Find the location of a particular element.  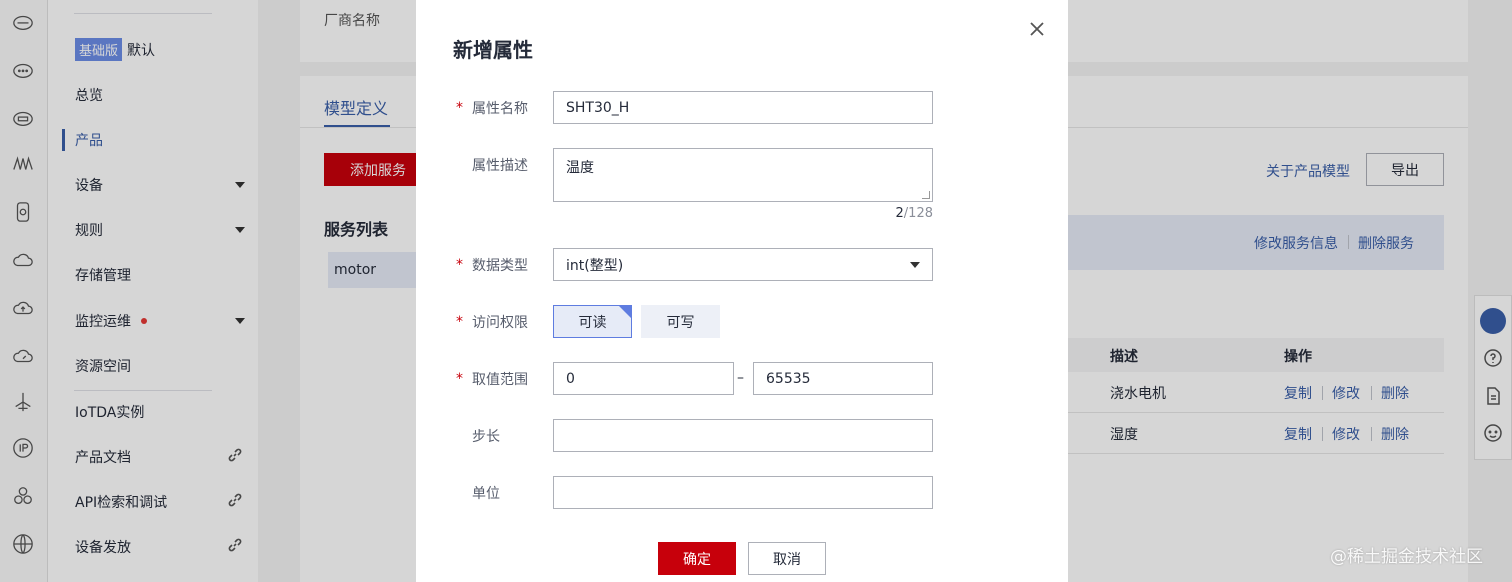

range-max-input: 65535 is located at coordinates (843, 378).